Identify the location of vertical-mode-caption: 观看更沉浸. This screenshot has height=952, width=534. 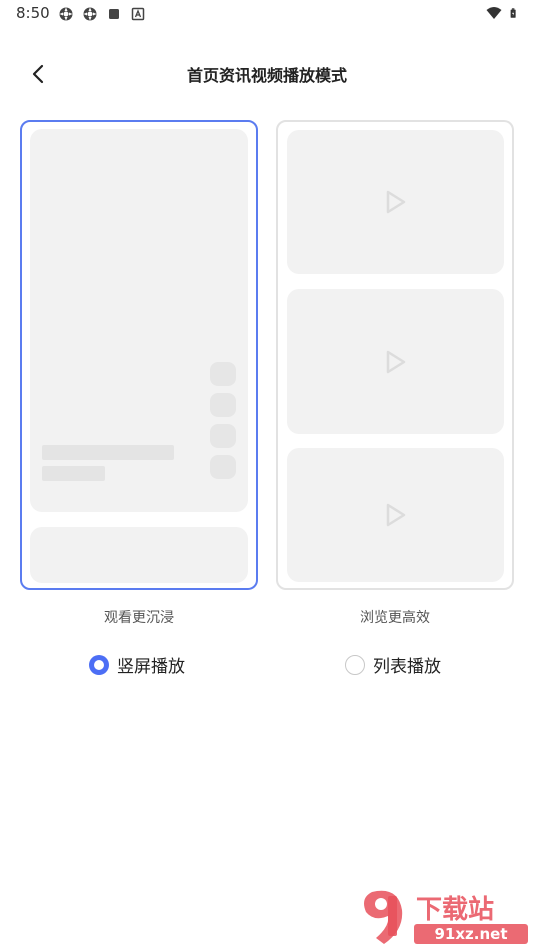
(139, 618).